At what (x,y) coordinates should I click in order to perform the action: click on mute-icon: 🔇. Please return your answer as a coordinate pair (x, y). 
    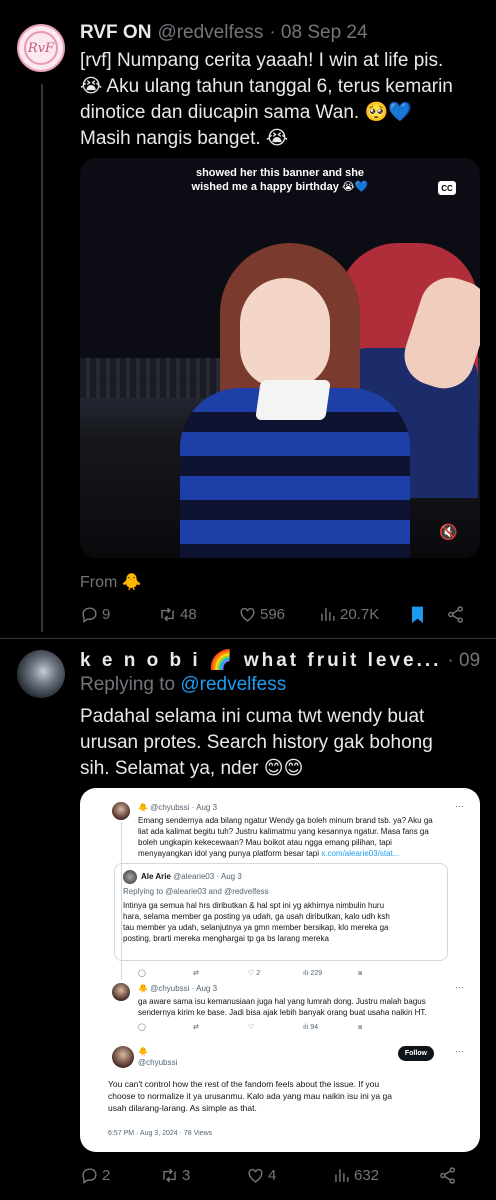
    Looking at the image, I should click on (448, 532).